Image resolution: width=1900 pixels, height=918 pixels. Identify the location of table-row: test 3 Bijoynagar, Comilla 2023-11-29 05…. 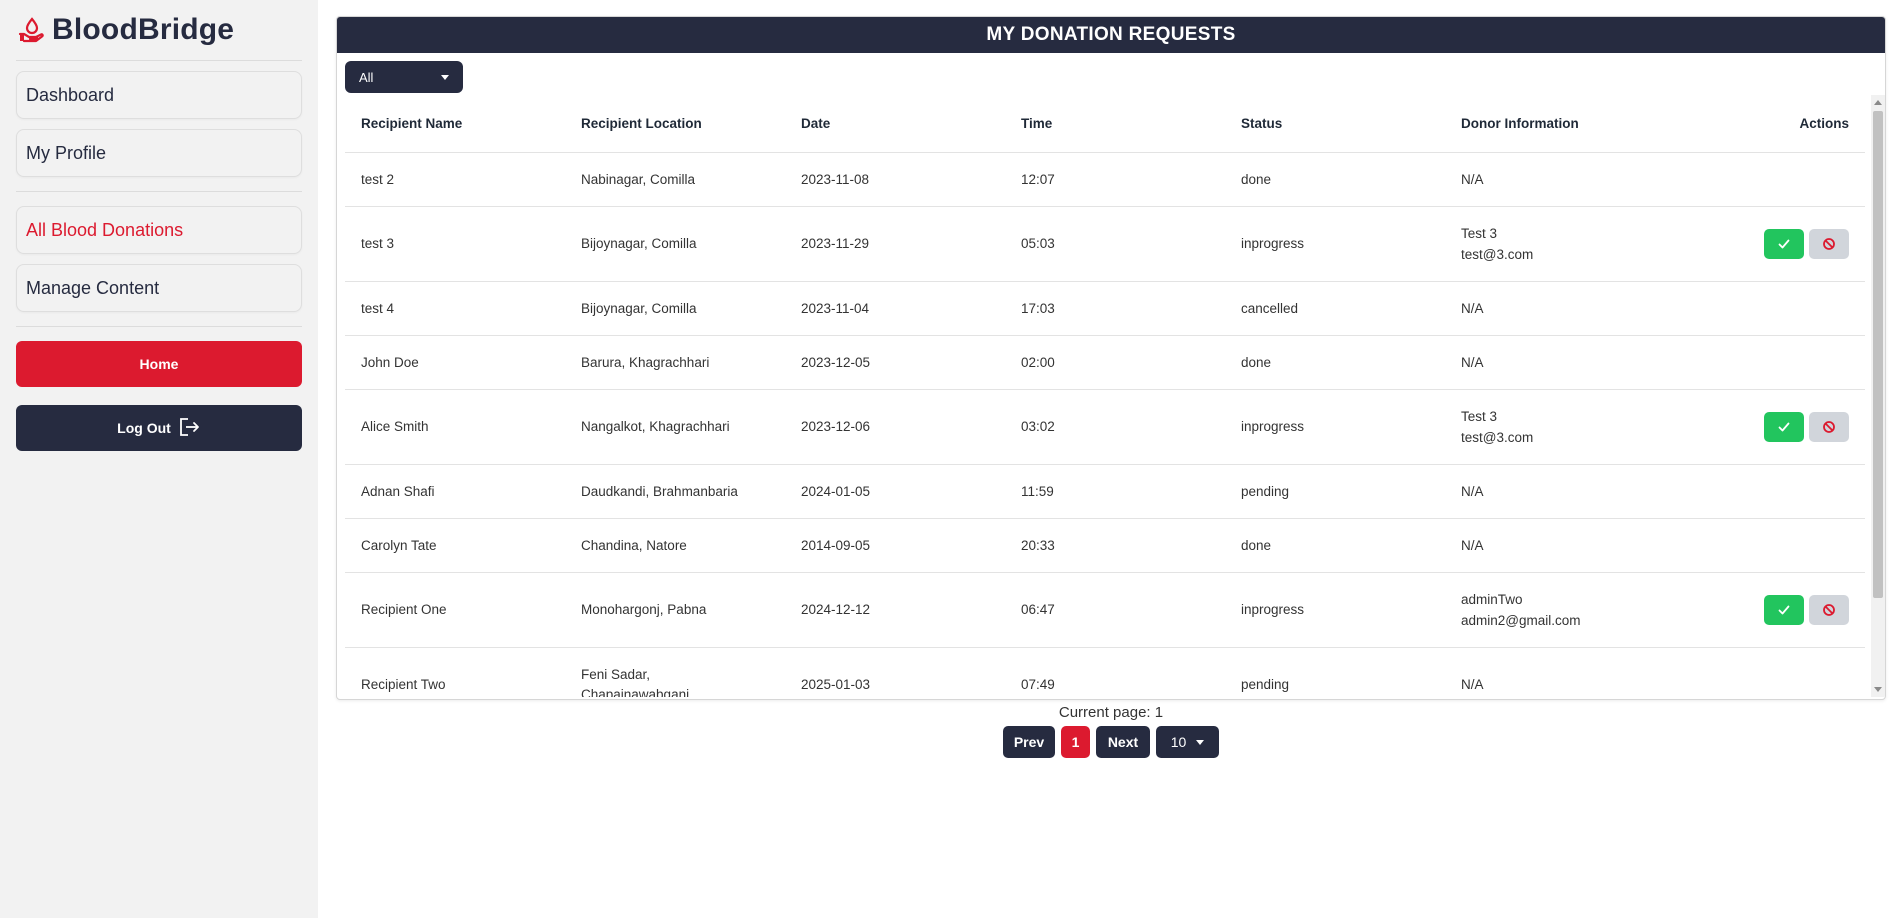
(1105, 244).